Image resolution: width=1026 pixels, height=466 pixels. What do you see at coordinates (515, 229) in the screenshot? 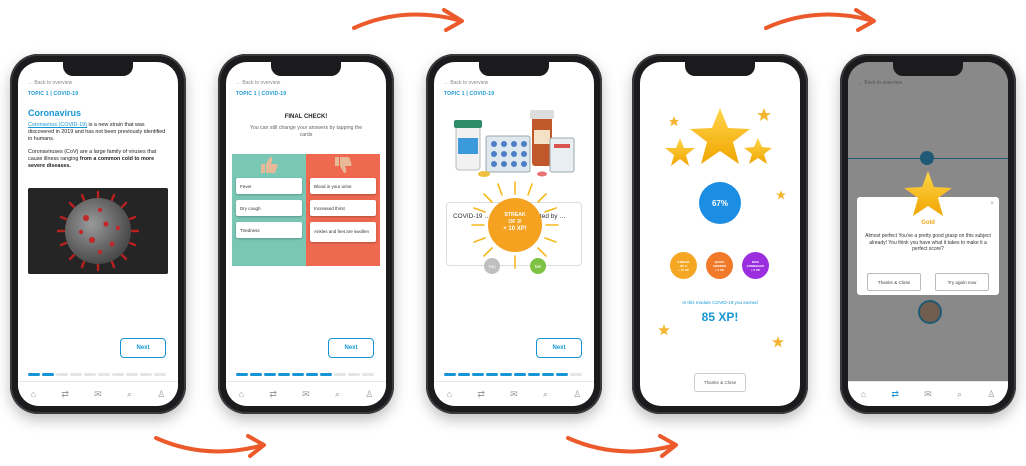
I see `streak-xp: + 10 XP!` at bounding box center [515, 229].